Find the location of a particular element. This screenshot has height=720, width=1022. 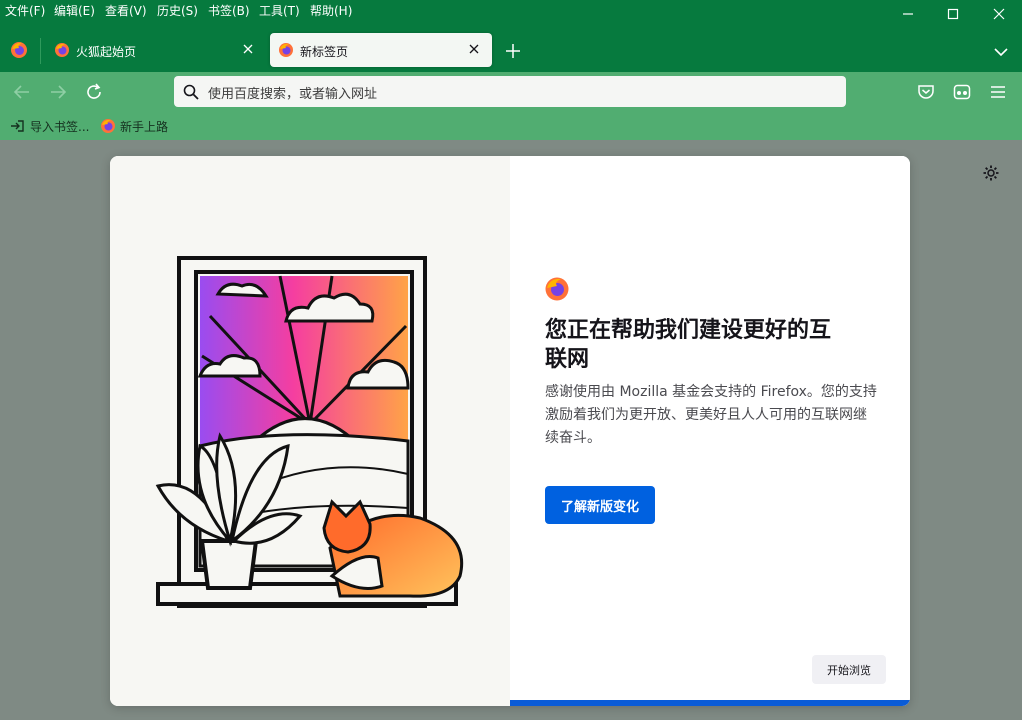

tab-title: 火狐起始页 is located at coordinates (106, 52).